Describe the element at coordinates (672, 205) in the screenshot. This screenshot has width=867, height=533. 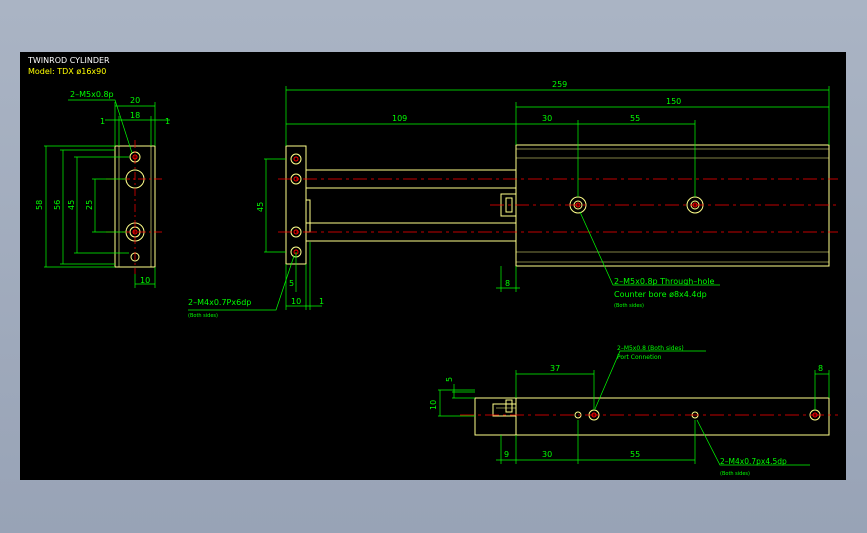
I see `front-body` at that location.